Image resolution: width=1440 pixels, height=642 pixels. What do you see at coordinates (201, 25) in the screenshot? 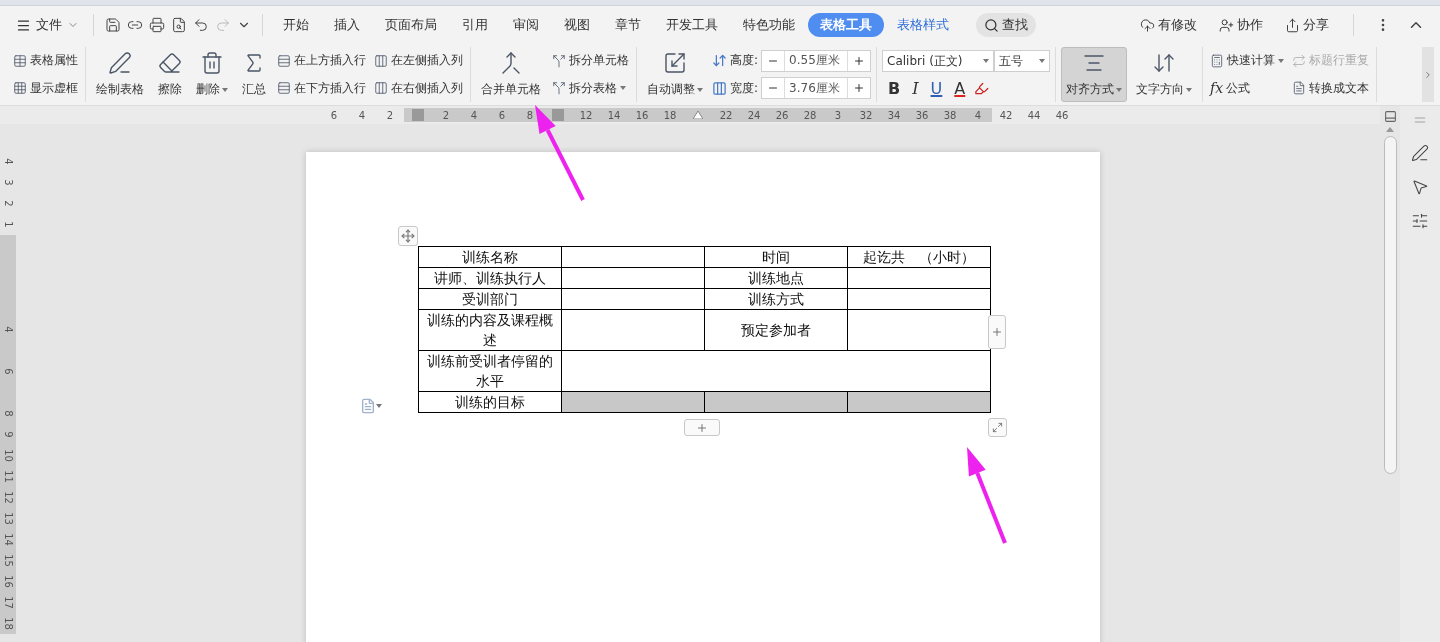
I see `undo-icon` at bounding box center [201, 25].